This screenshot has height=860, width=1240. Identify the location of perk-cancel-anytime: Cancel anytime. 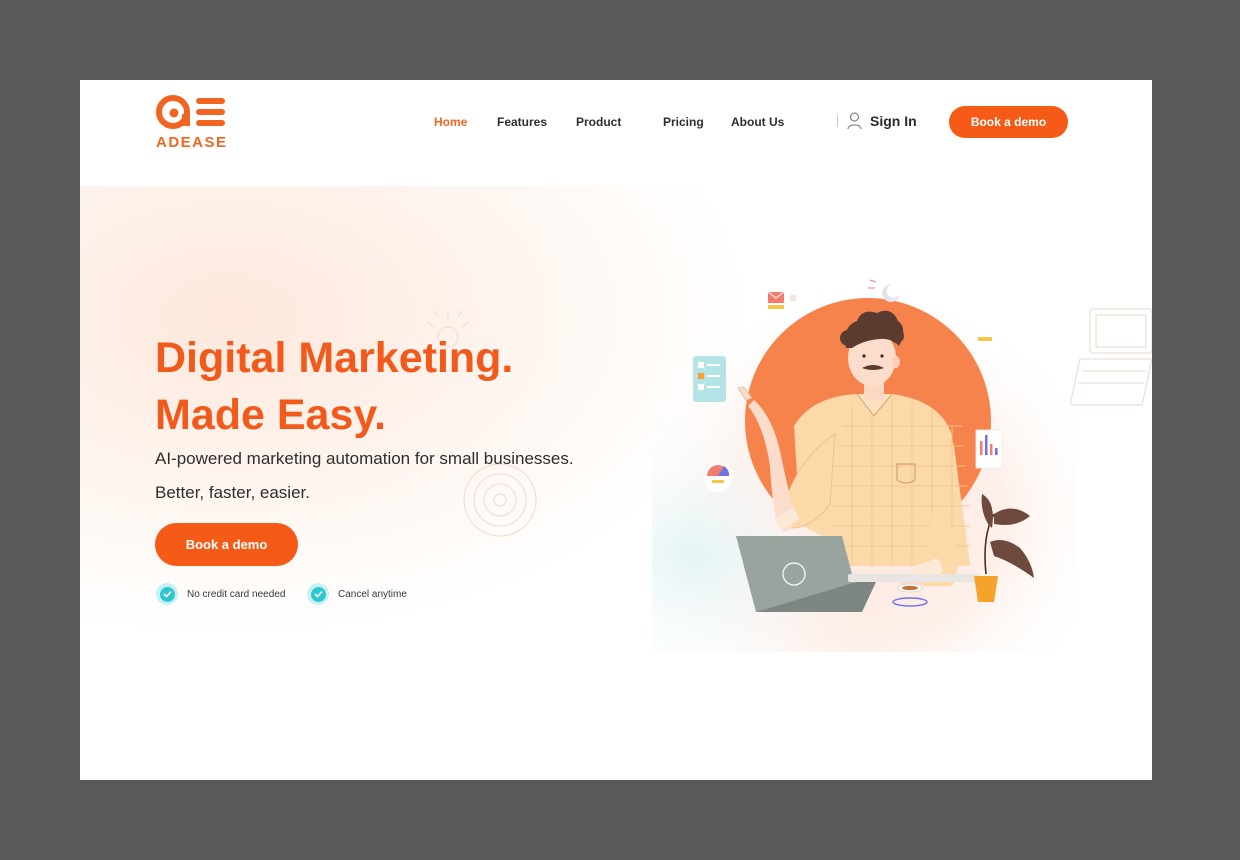
(357, 594).